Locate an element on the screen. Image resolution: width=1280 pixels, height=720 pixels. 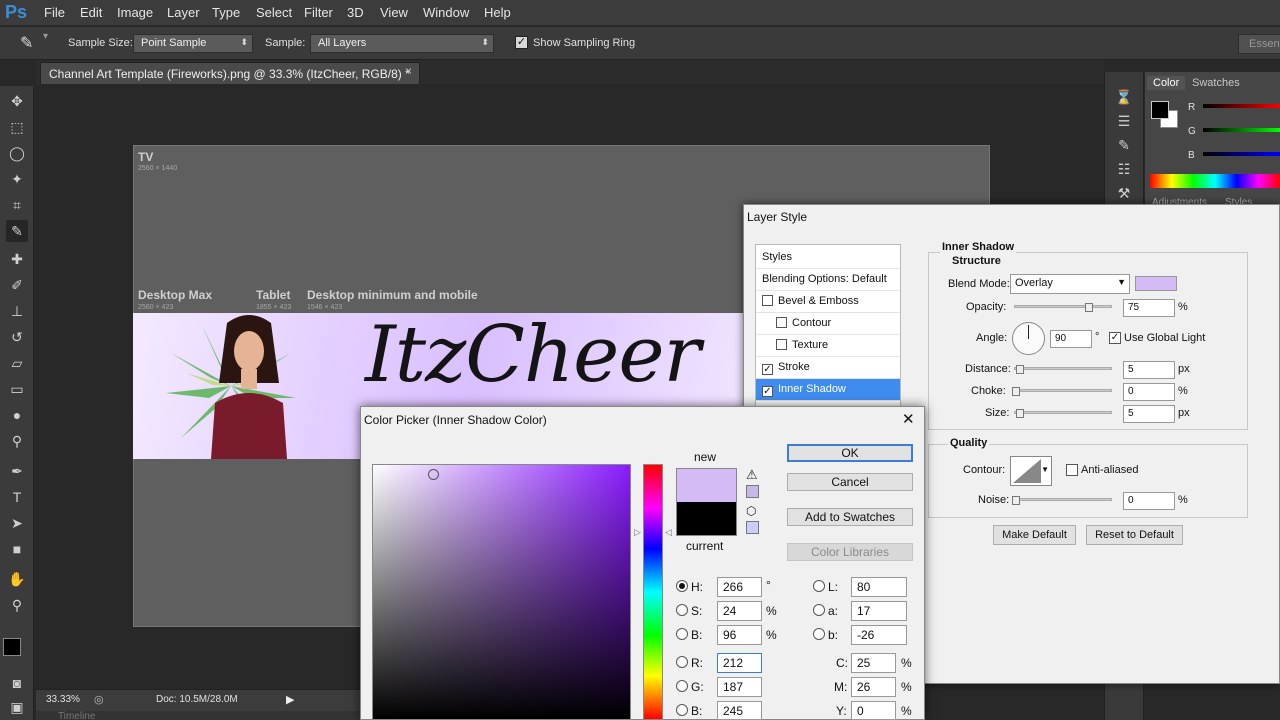
blend-mode-select: Overlay ▼ is located at coordinates (1070, 284).